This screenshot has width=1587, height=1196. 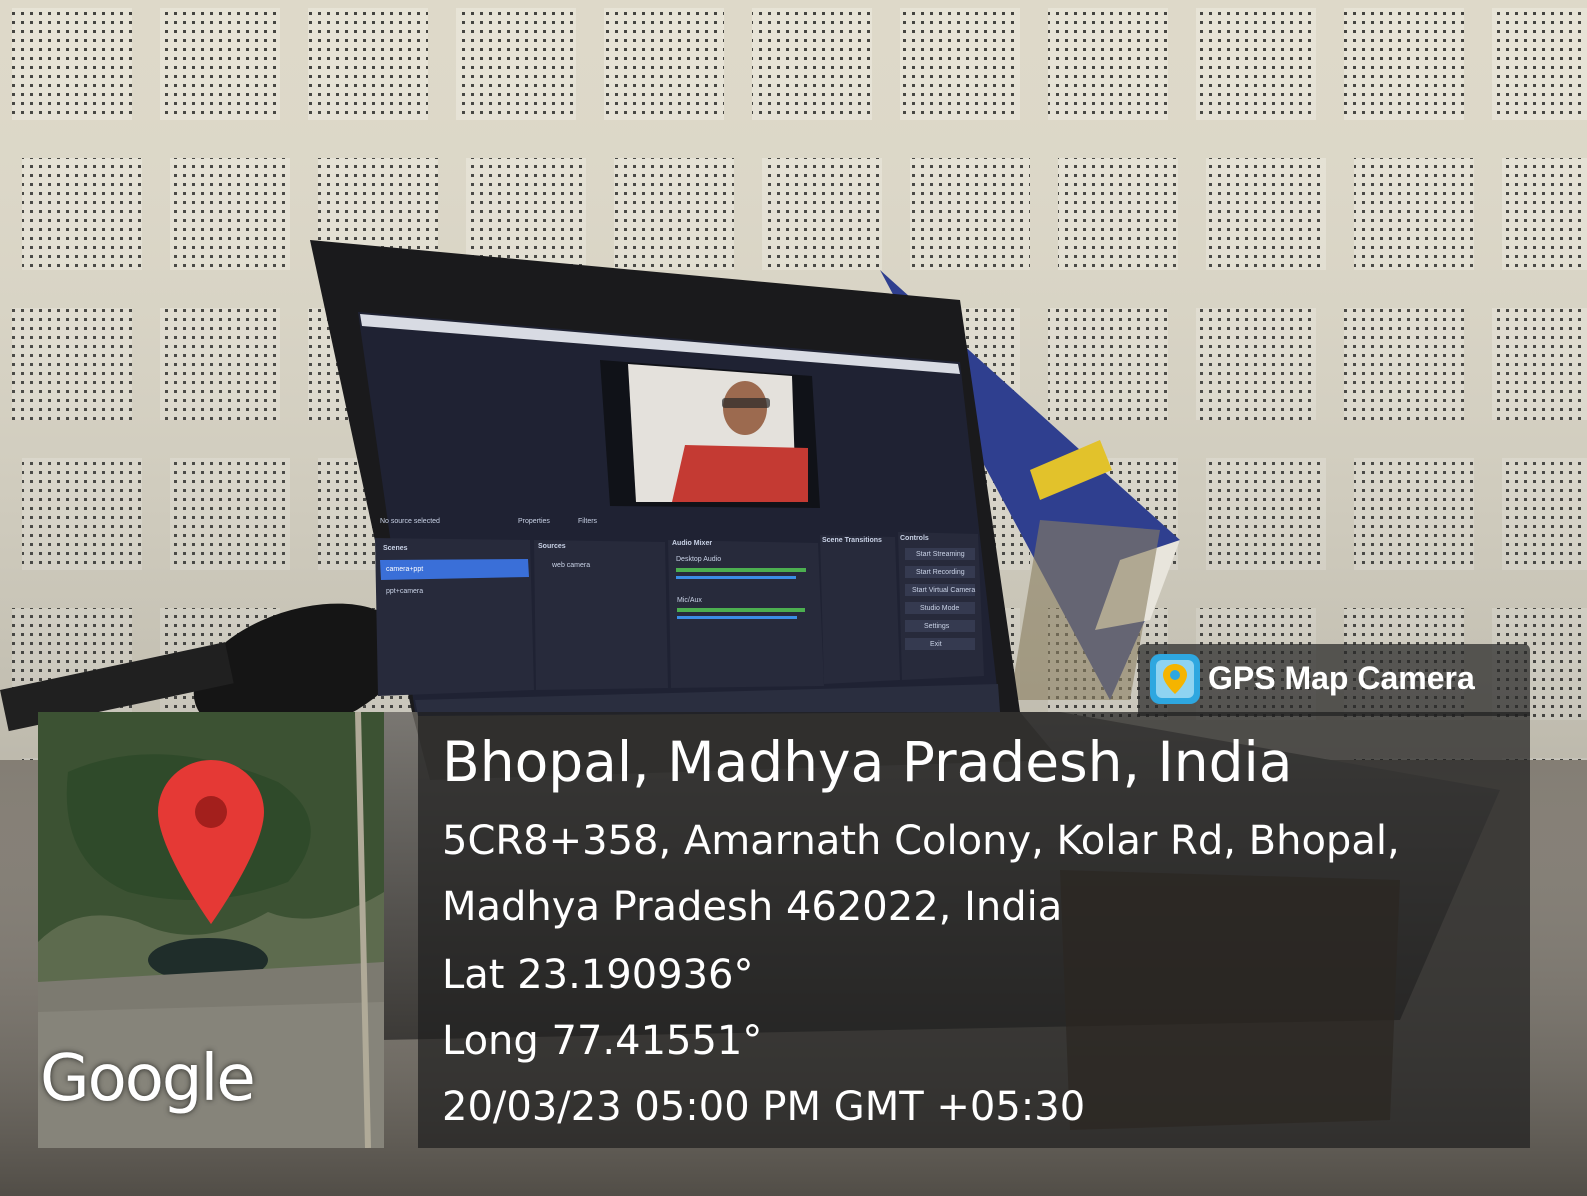 What do you see at coordinates (689, 600) in the screenshot?
I see `audio-channel-label: Mic/Aux` at bounding box center [689, 600].